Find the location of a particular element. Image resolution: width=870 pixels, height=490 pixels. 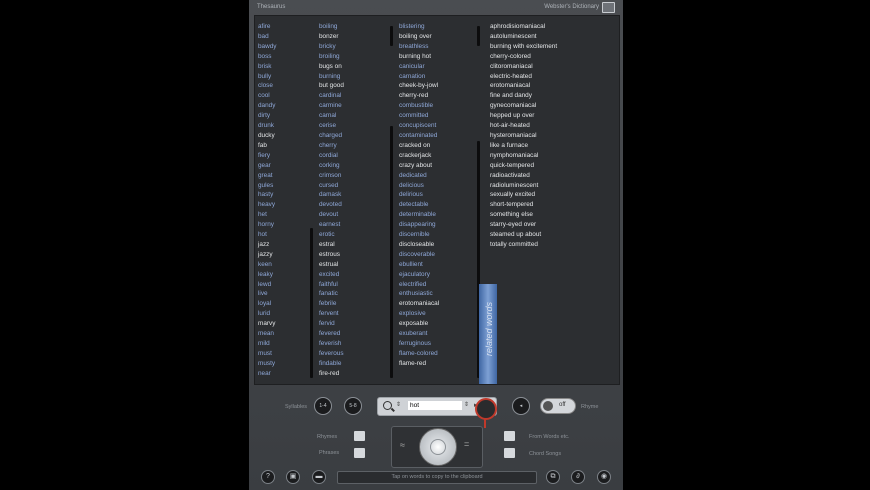

word-item: drunk is located at coordinates (286, 126).